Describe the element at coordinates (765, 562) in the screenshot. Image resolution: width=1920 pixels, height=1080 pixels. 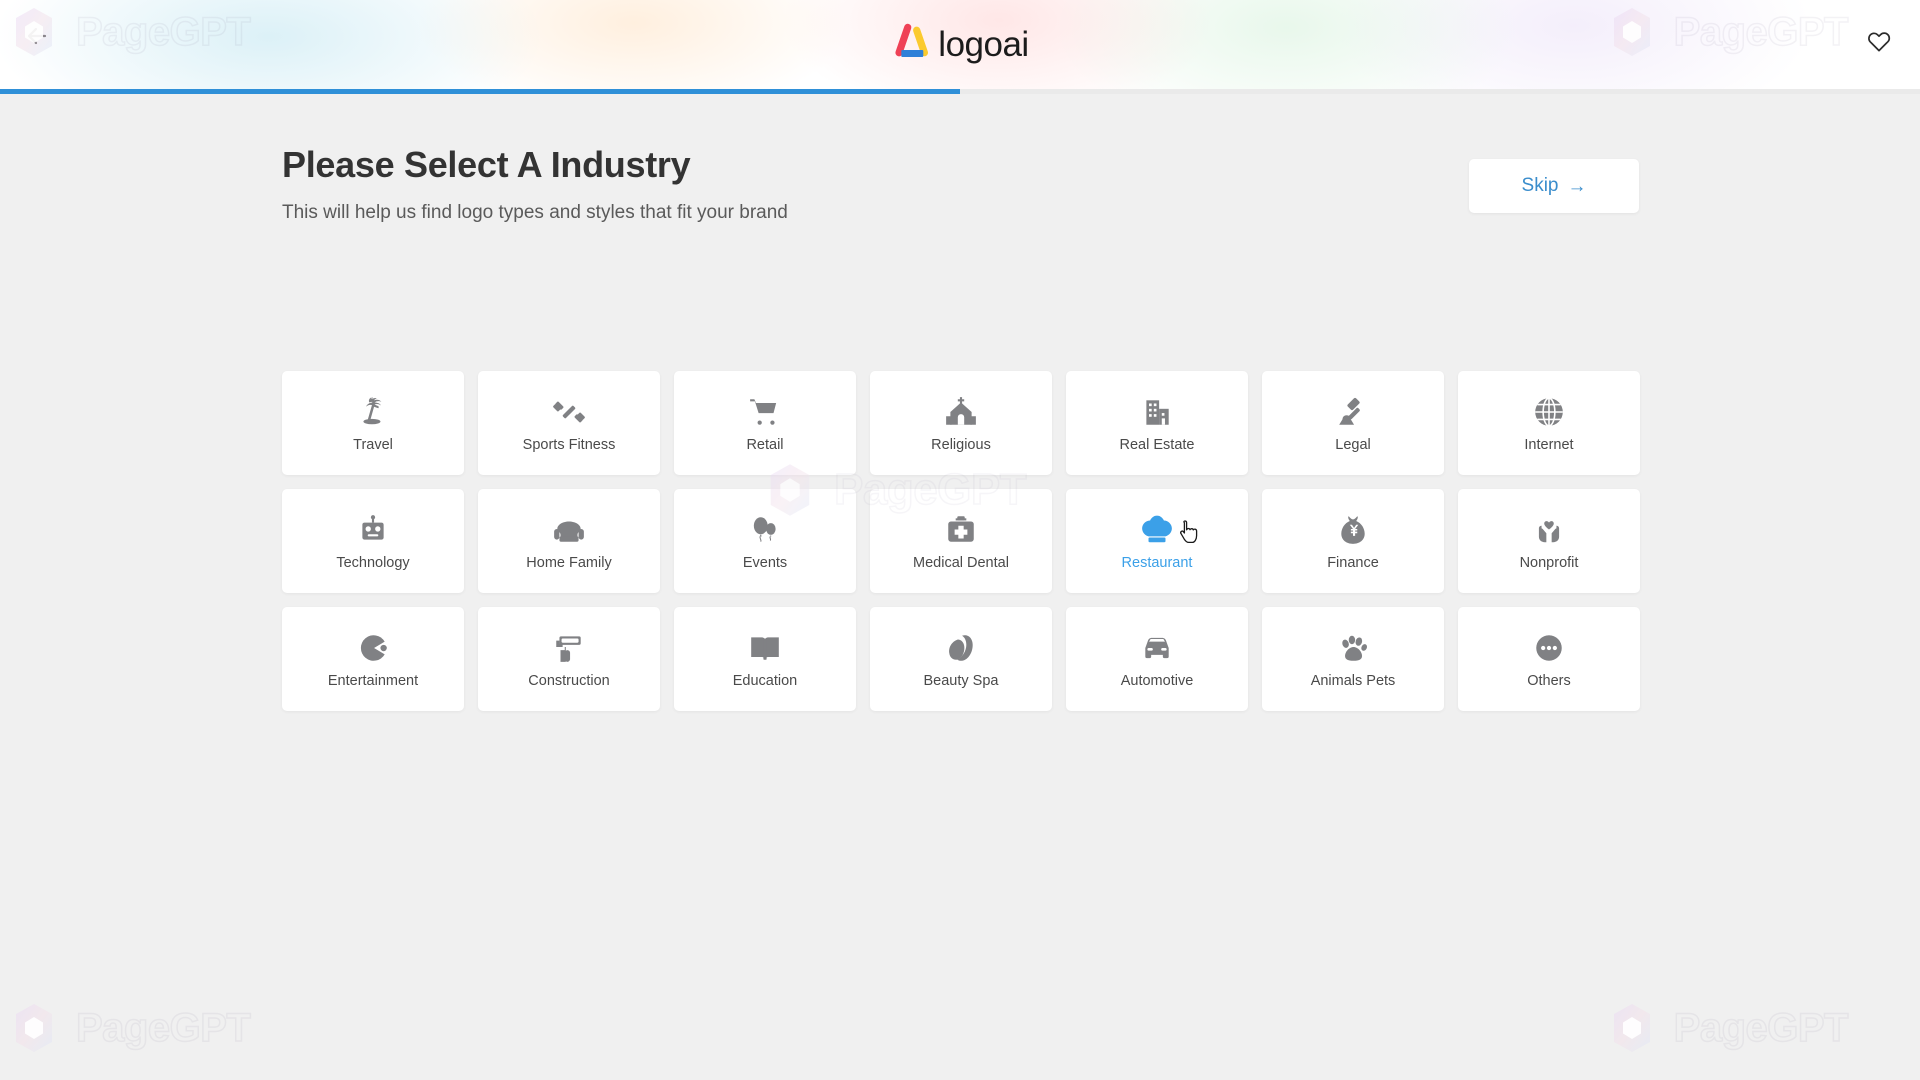
I see `industry-card-label: Events` at that location.